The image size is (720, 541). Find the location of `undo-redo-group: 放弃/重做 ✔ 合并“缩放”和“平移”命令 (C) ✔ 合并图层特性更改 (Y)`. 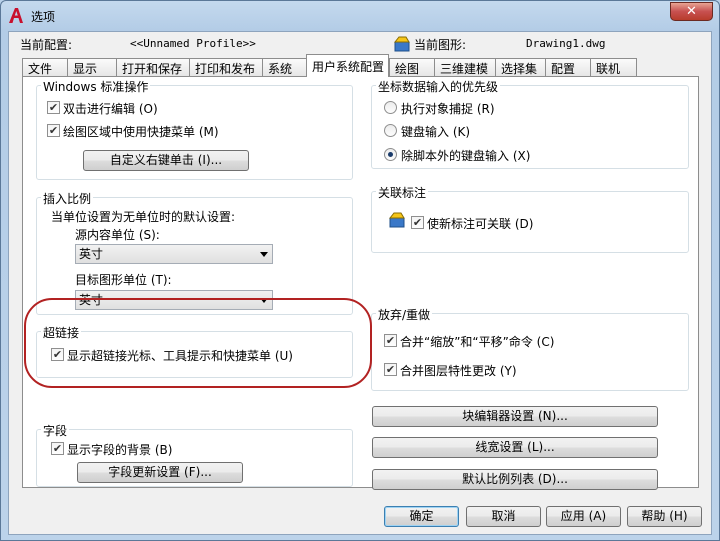

undo-redo-group: 放弃/重做 ✔ 合并“缩放”和“平移”命令 (C) ✔ 合并图层特性更改 (Y) is located at coordinates (530, 348).